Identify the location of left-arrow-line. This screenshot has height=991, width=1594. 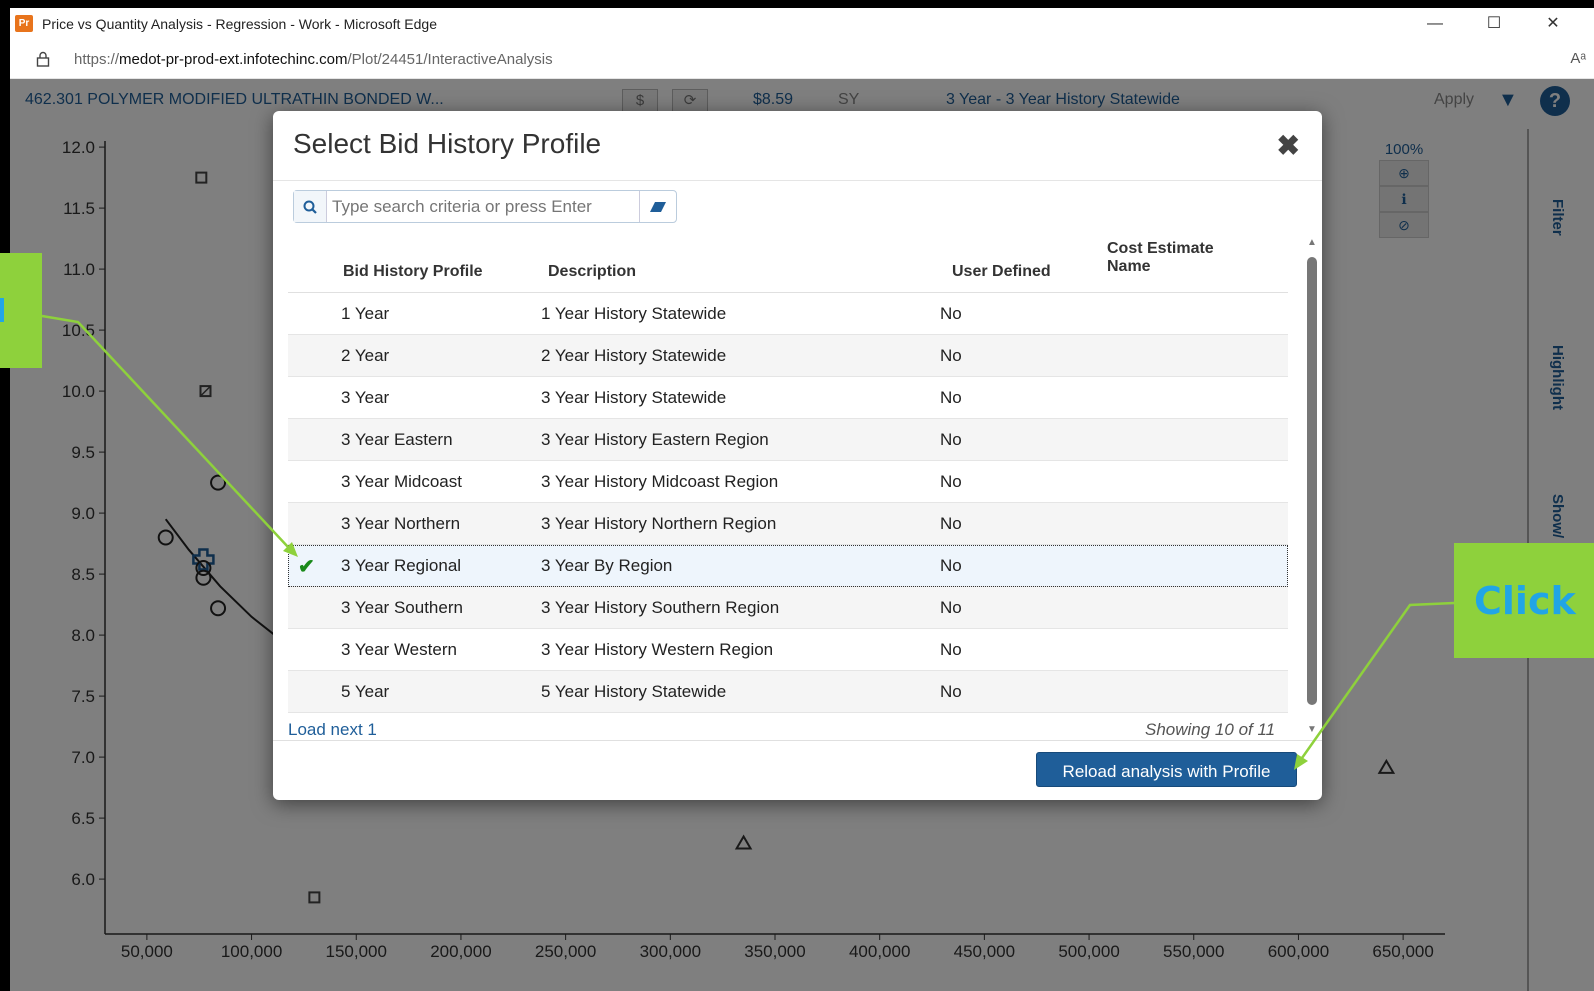
(165, 431).